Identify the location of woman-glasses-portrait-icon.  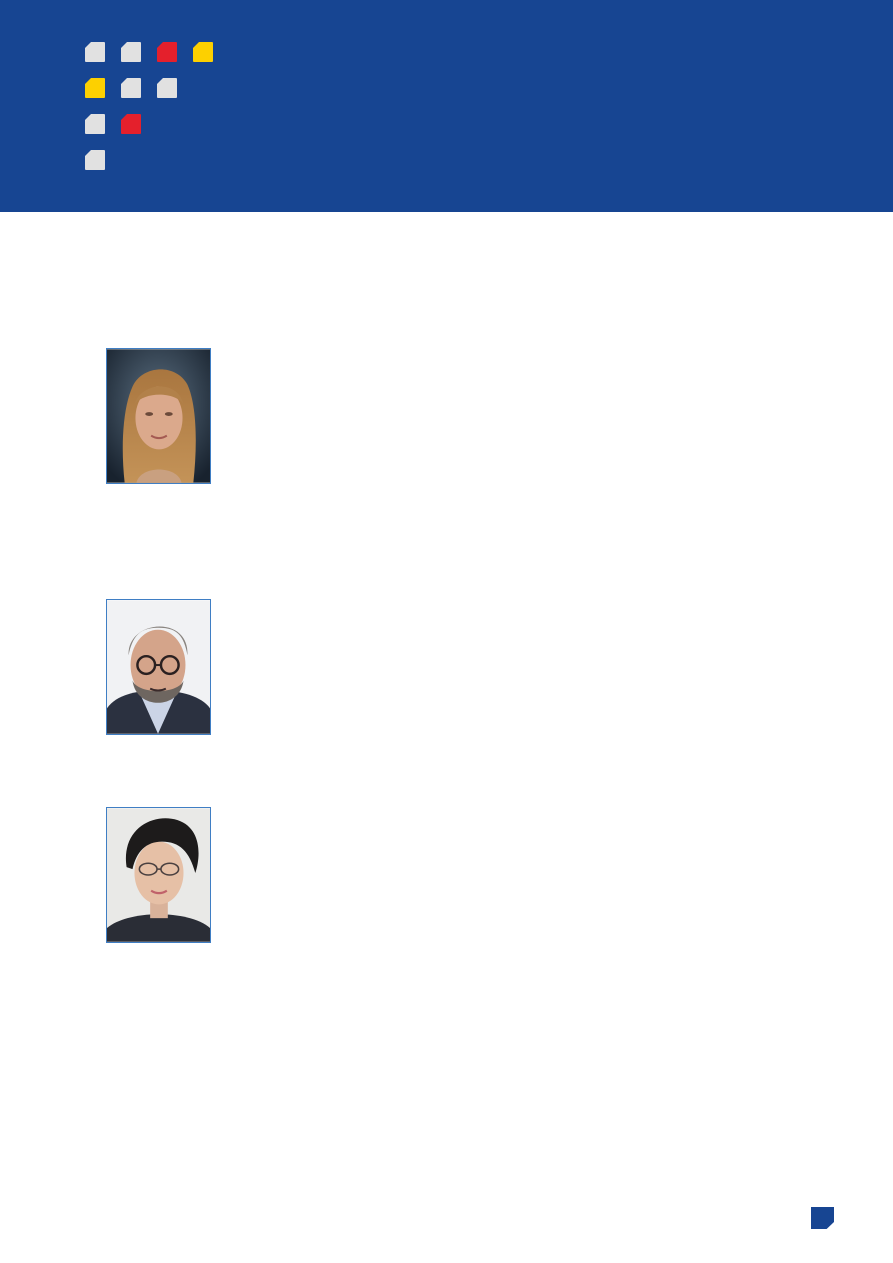
(158, 875).